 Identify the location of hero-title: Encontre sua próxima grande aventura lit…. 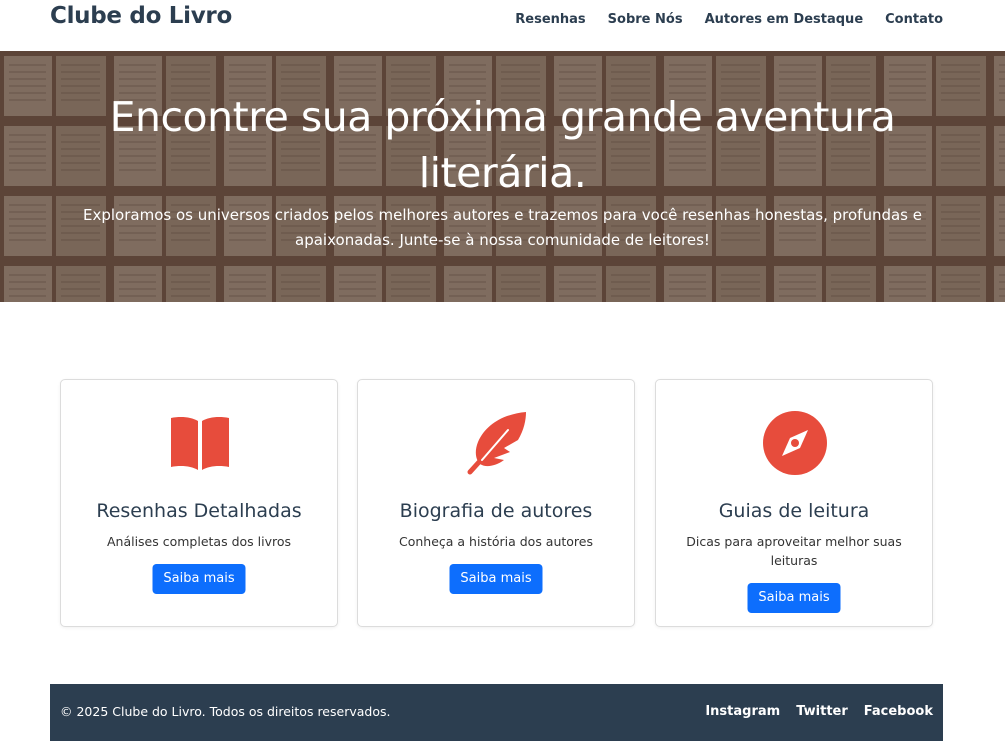
(502, 145).